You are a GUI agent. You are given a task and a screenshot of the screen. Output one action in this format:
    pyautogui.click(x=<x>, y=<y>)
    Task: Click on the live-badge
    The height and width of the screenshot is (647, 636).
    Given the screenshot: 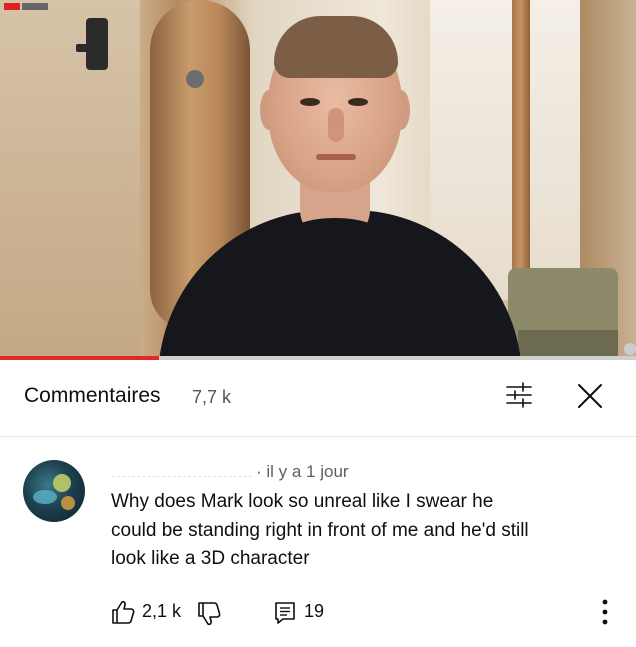 What is the action you would take?
    pyautogui.click(x=26, y=7)
    